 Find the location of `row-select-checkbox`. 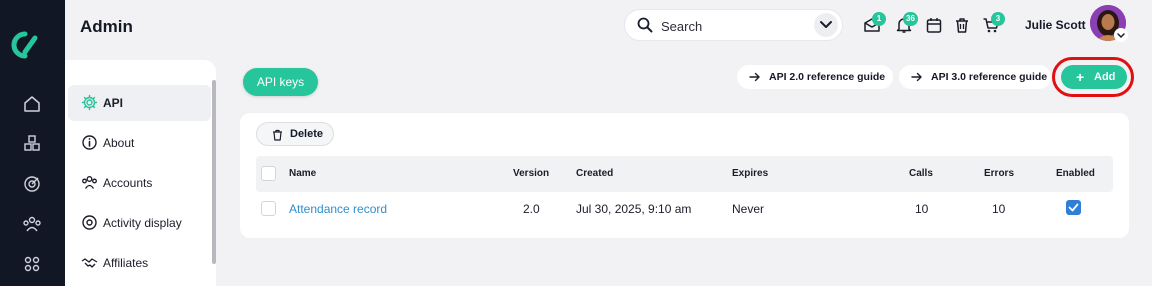

row-select-checkbox is located at coordinates (268, 208).